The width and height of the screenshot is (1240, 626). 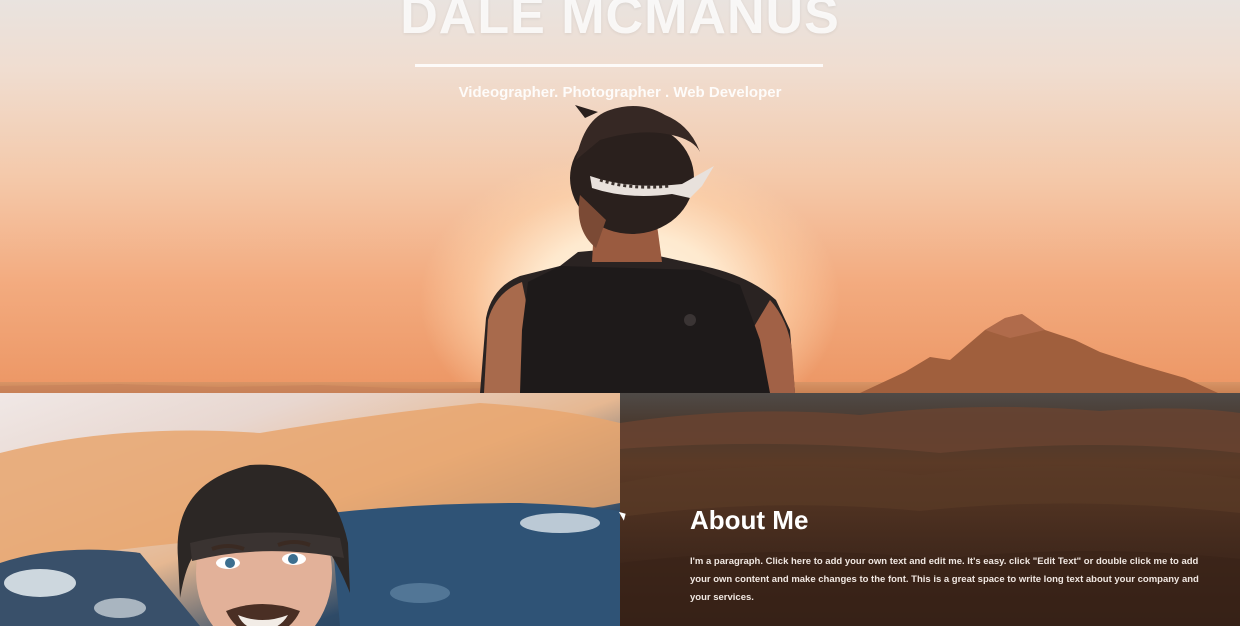 I want to click on about-heading: About Me, so click(x=749, y=520).